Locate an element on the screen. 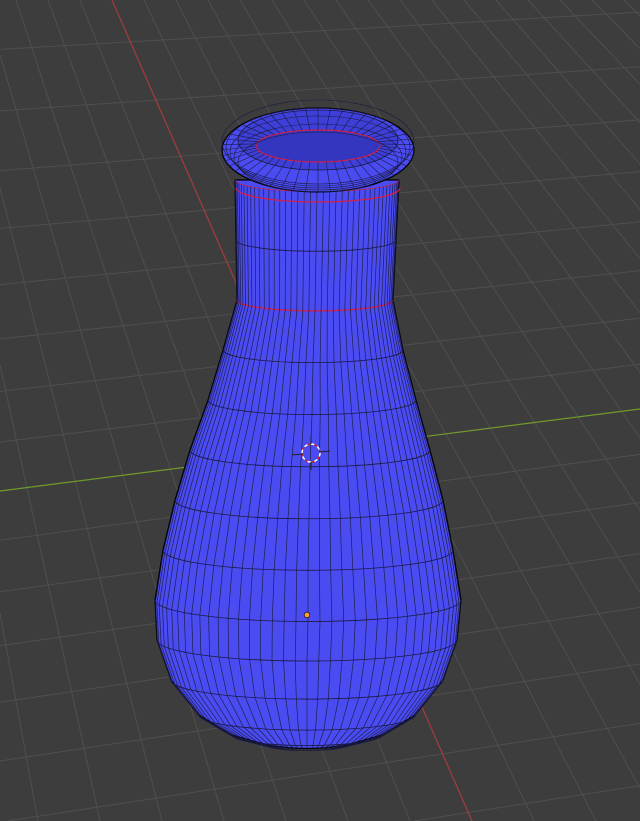 This screenshot has height=821, width=640. object-origin-dot is located at coordinates (307, 615).